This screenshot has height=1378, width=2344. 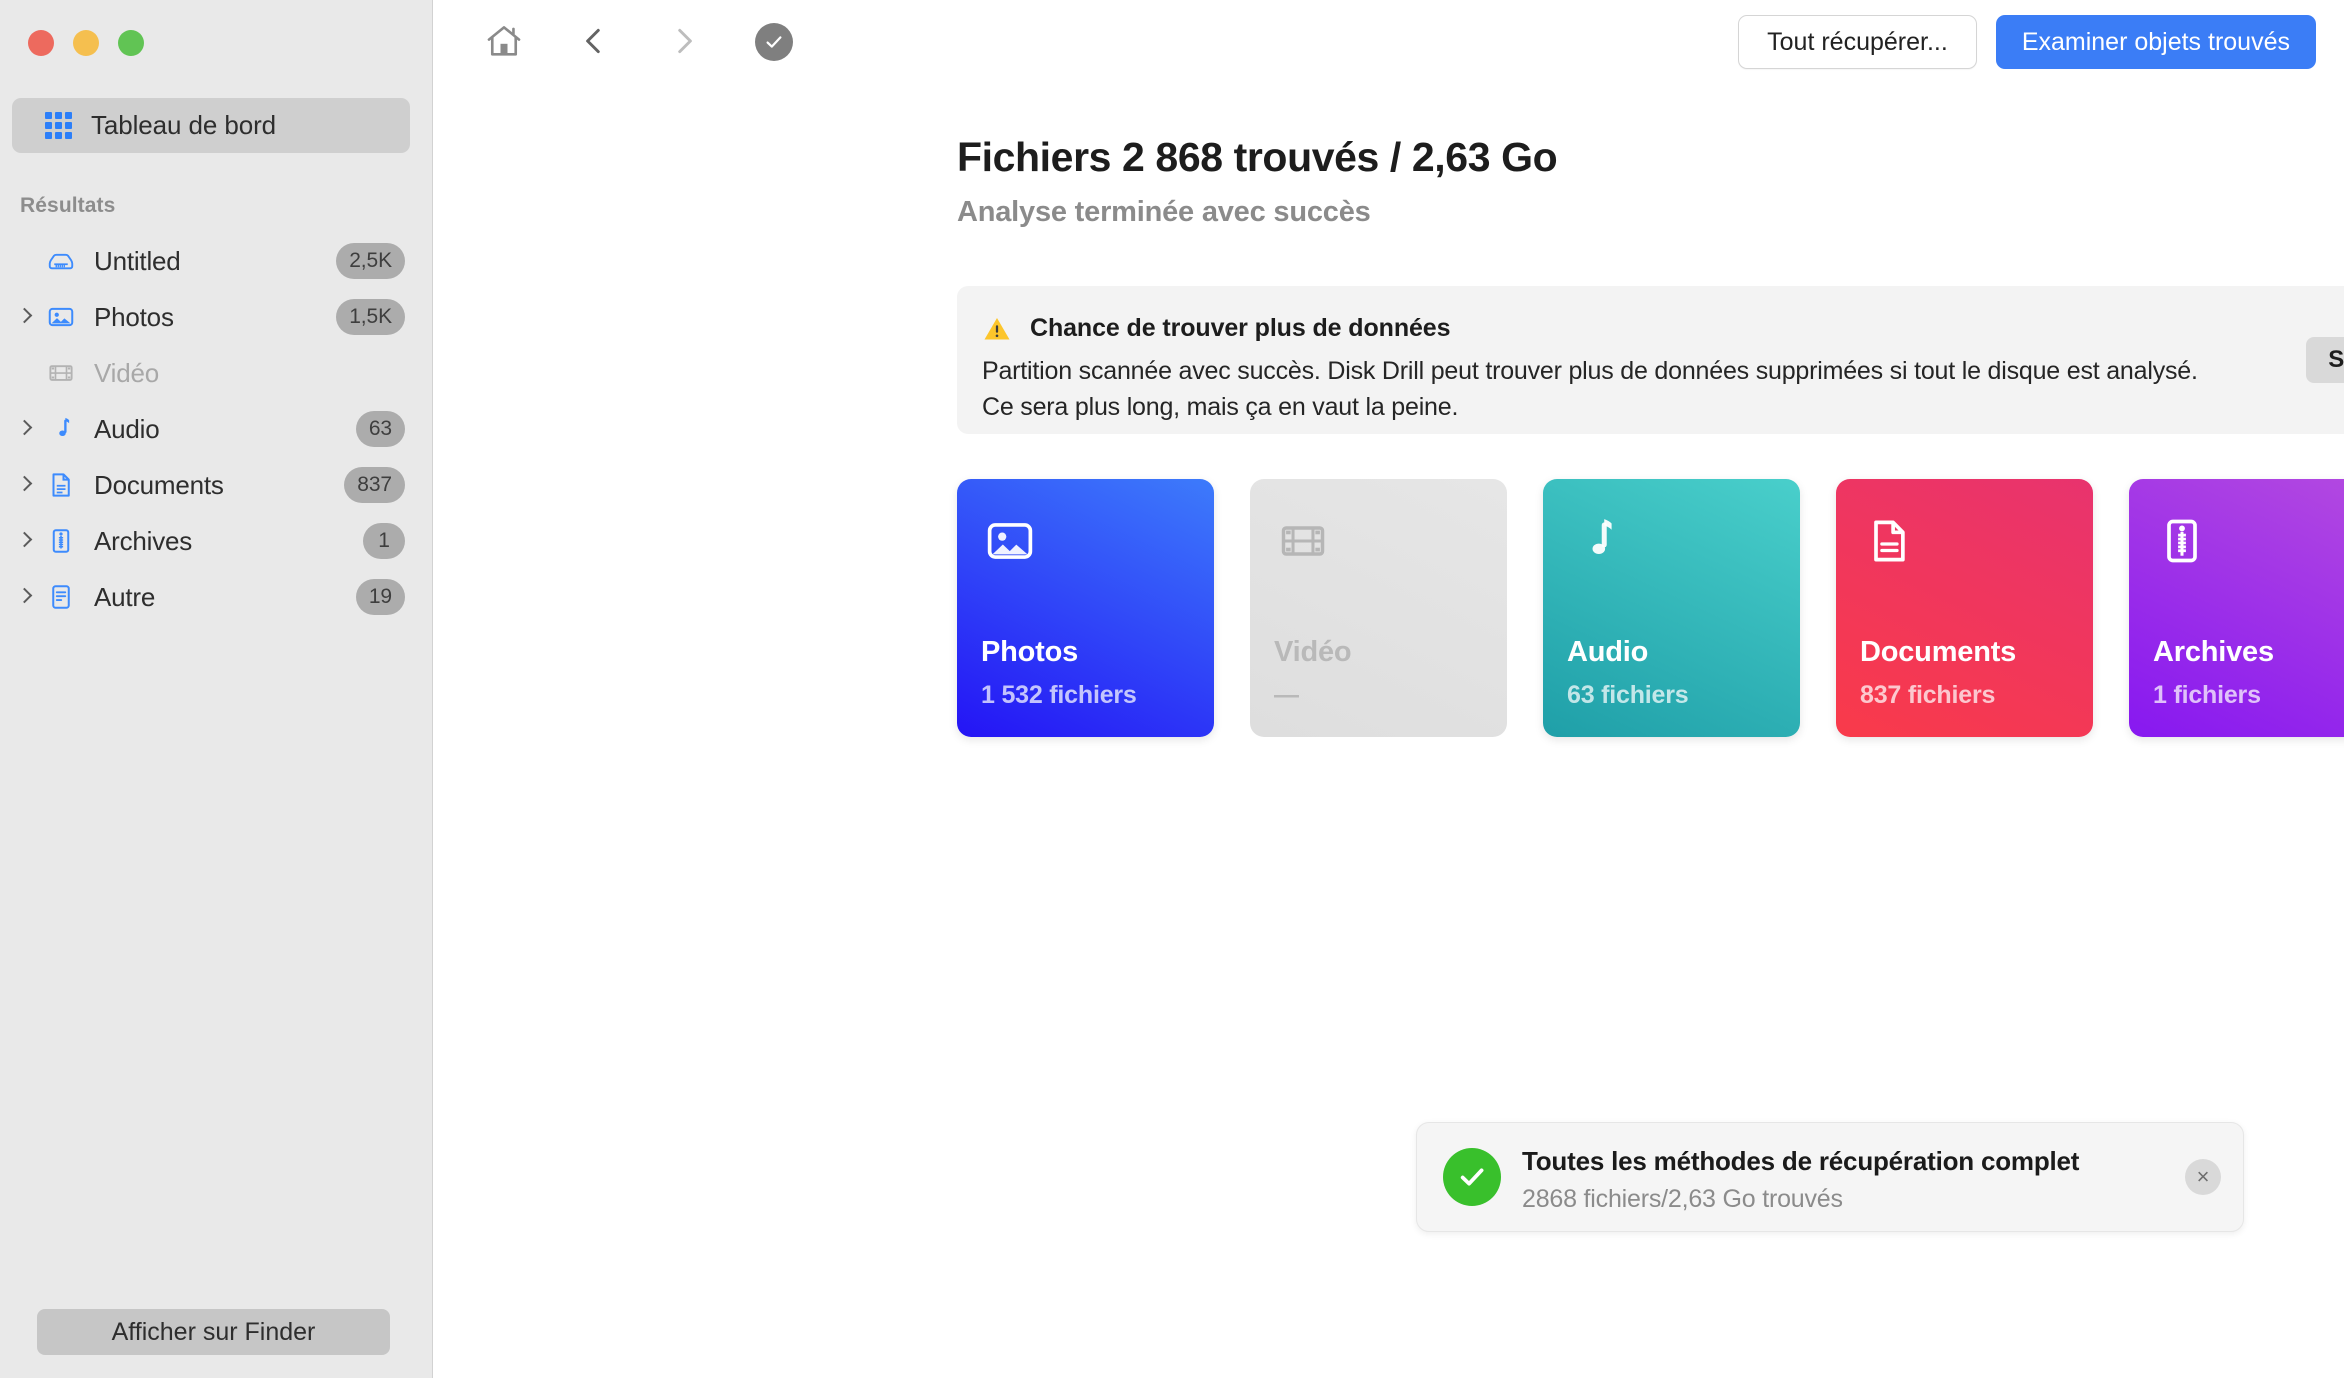 I want to click on card-title: Audio, so click(x=1608, y=652).